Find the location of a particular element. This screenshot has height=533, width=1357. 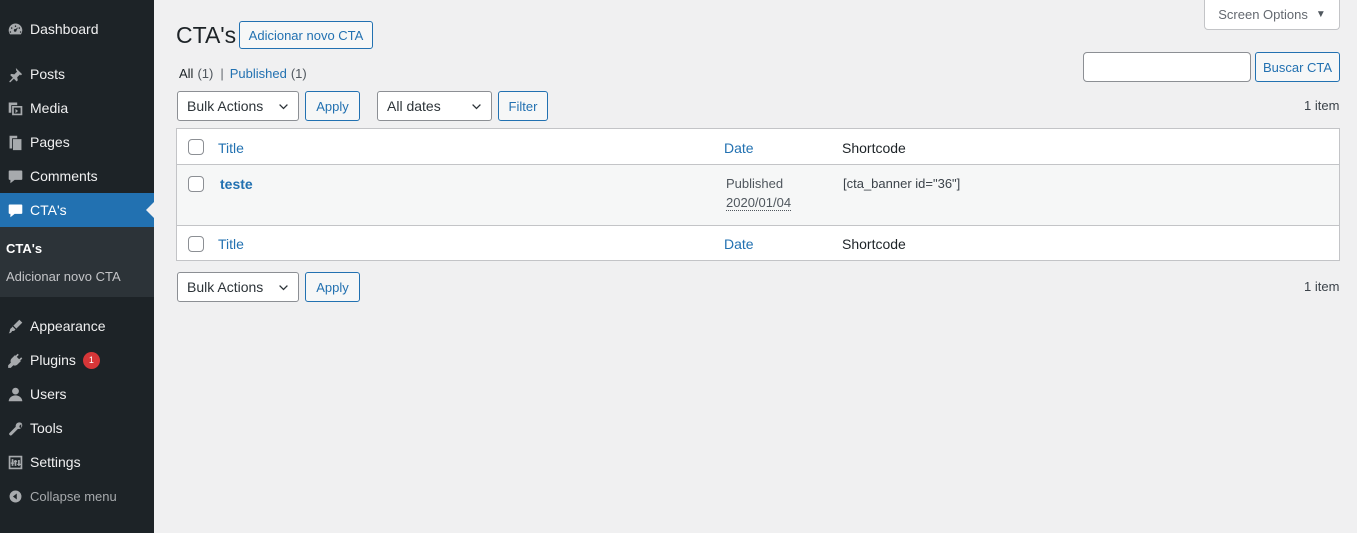

row-checkbox is located at coordinates (196, 184).